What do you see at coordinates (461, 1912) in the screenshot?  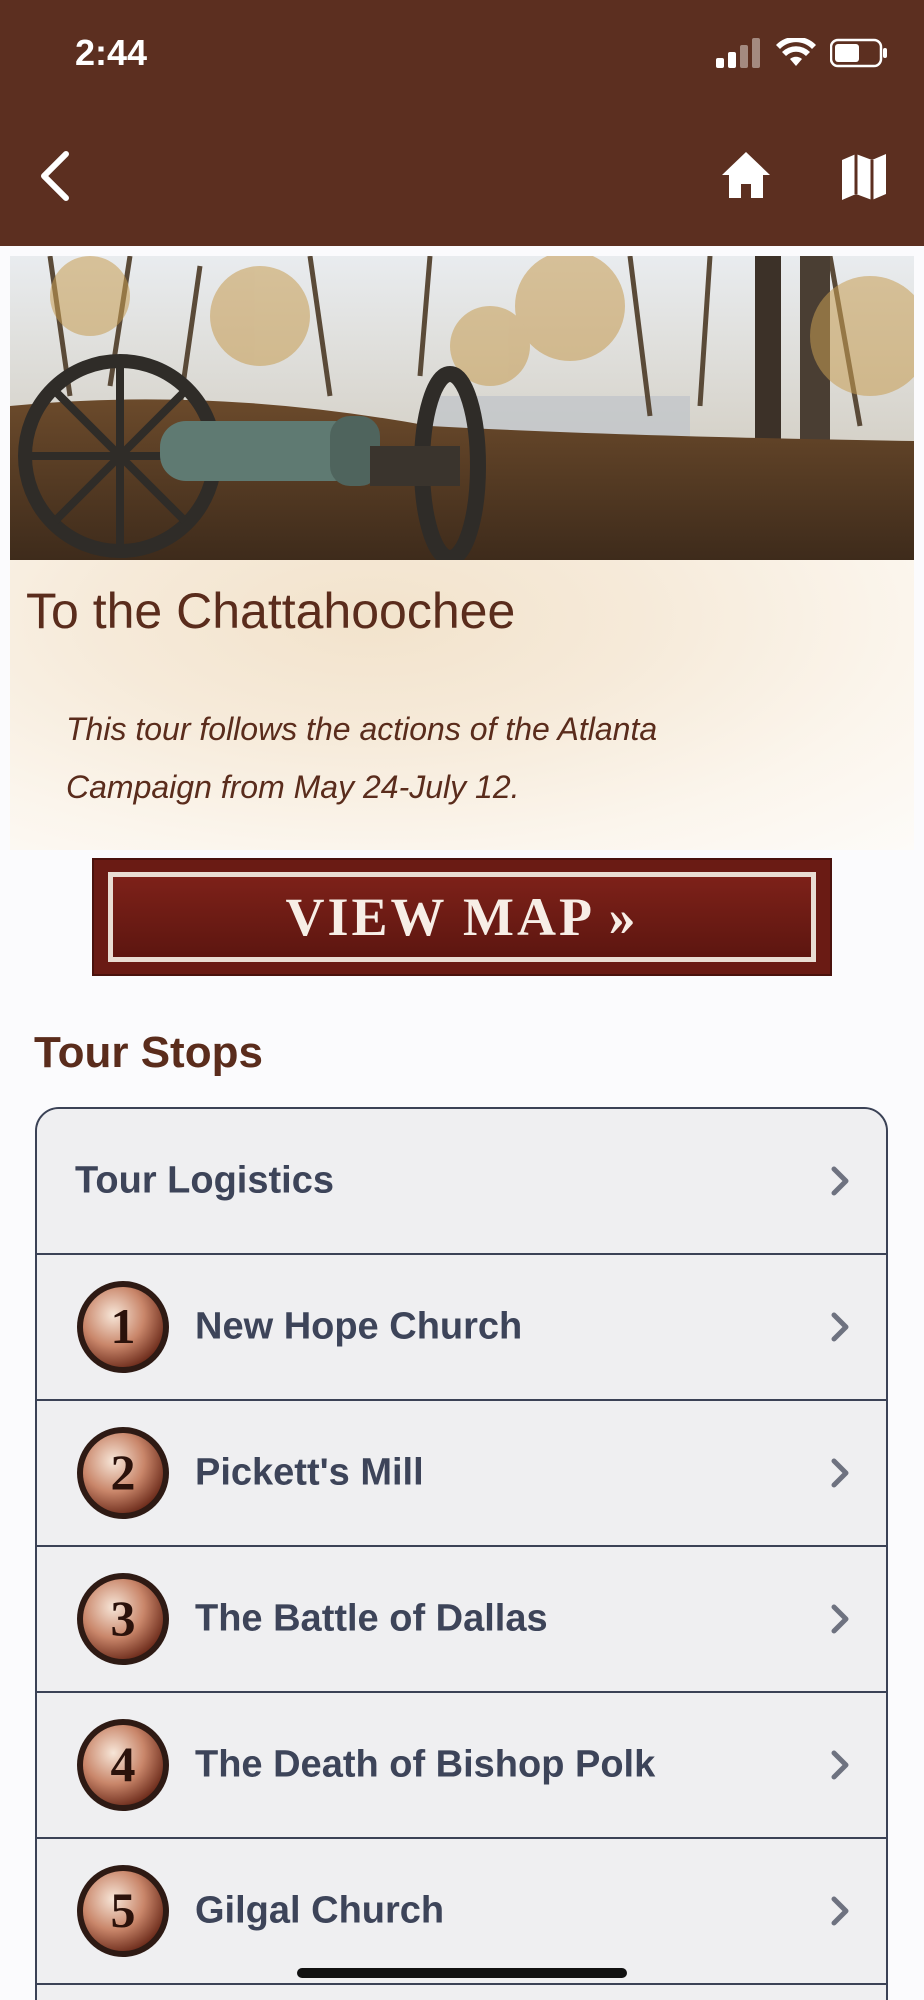 I see `list-item-stop-5: 5 Gilgal Church` at bounding box center [461, 1912].